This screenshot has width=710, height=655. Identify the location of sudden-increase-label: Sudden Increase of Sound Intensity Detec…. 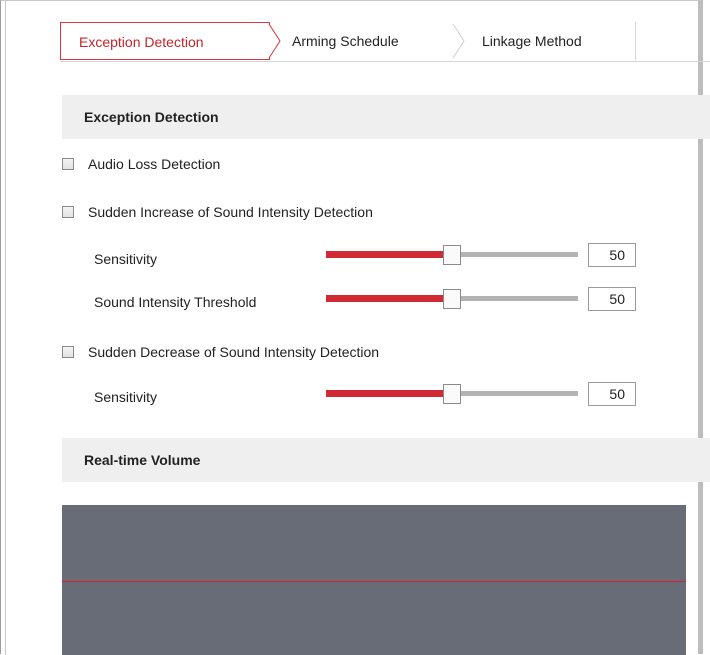
(230, 212).